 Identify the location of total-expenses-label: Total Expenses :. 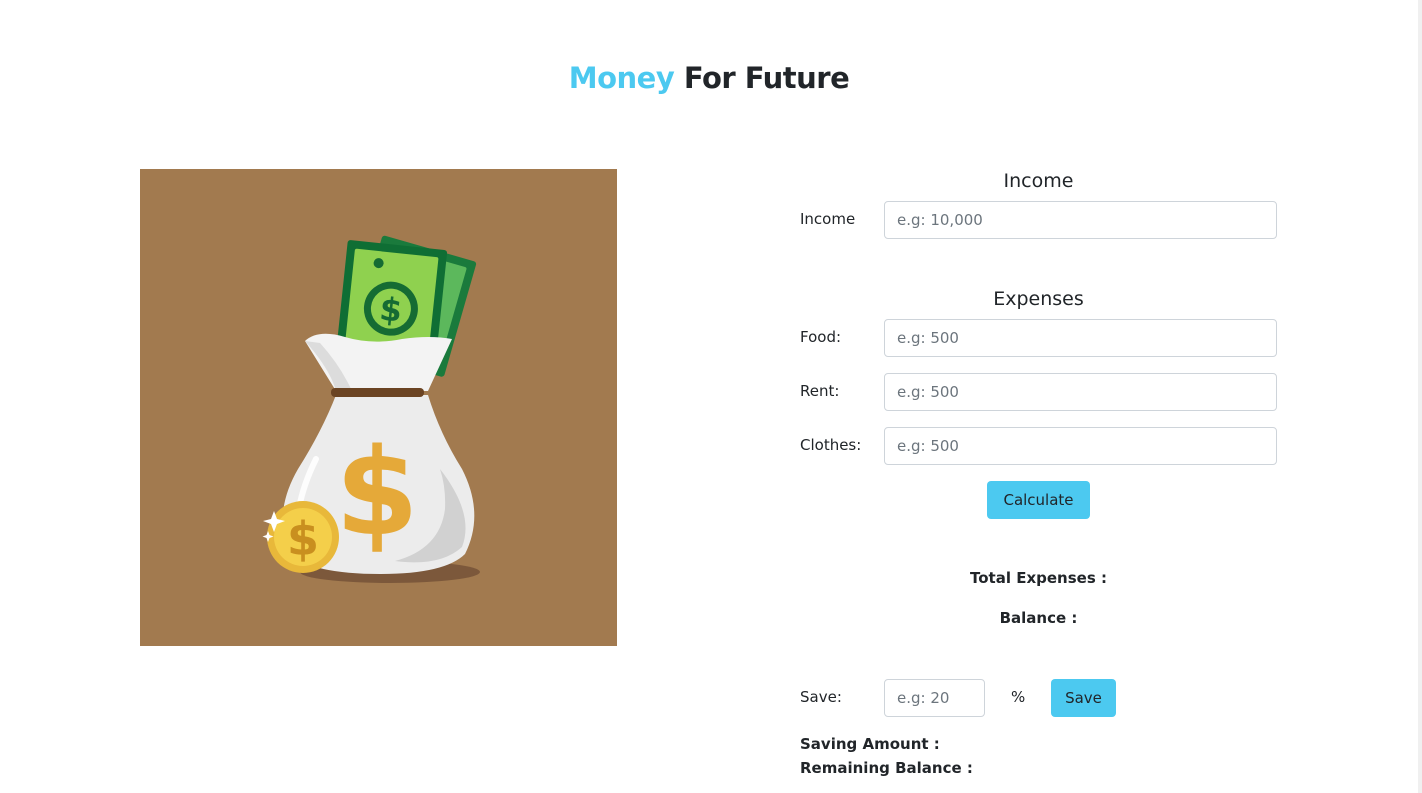
(1038, 578).